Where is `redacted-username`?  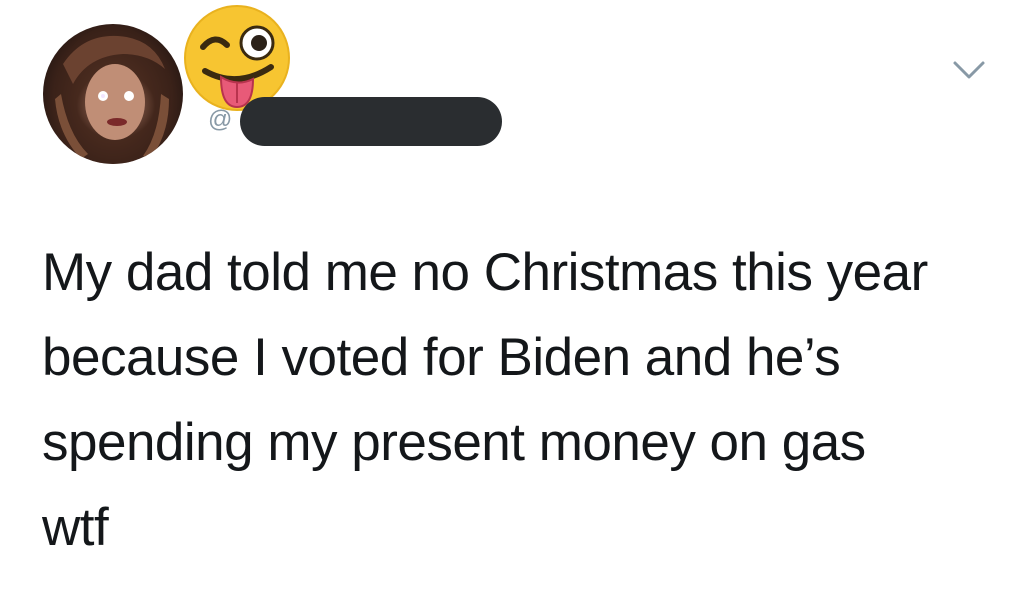 redacted-username is located at coordinates (371, 121).